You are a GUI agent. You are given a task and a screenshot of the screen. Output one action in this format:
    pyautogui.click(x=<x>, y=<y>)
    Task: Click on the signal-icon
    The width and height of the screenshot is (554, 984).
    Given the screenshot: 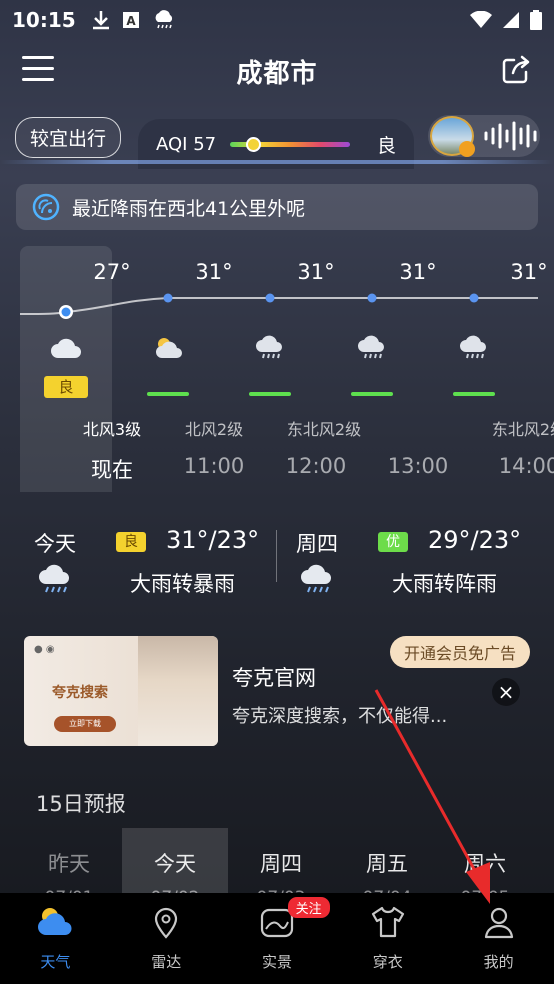 What is the action you would take?
    pyautogui.click(x=511, y=20)
    